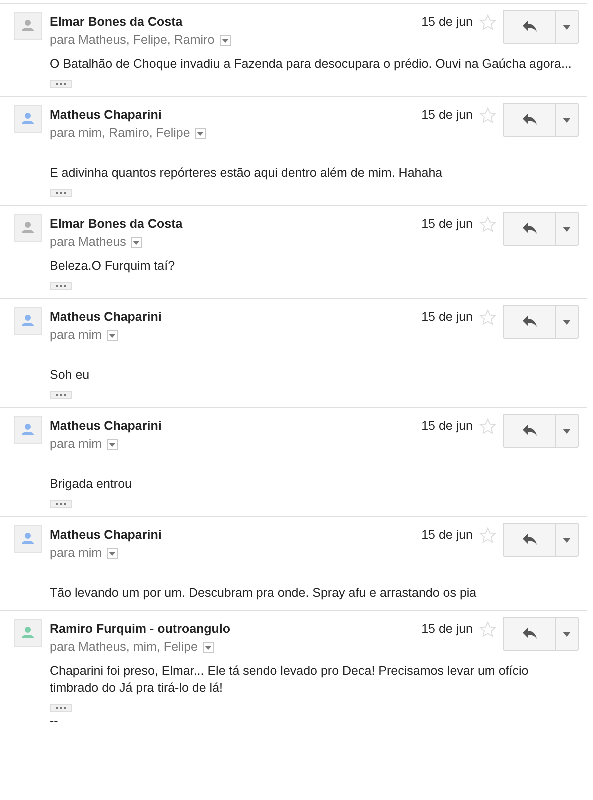 The image size is (593, 800). Describe the element at coordinates (264, 593) in the screenshot. I see `message-text: Tão levando um por um. Descubram pra onde. Spray afu e arrastando os pia` at that location.